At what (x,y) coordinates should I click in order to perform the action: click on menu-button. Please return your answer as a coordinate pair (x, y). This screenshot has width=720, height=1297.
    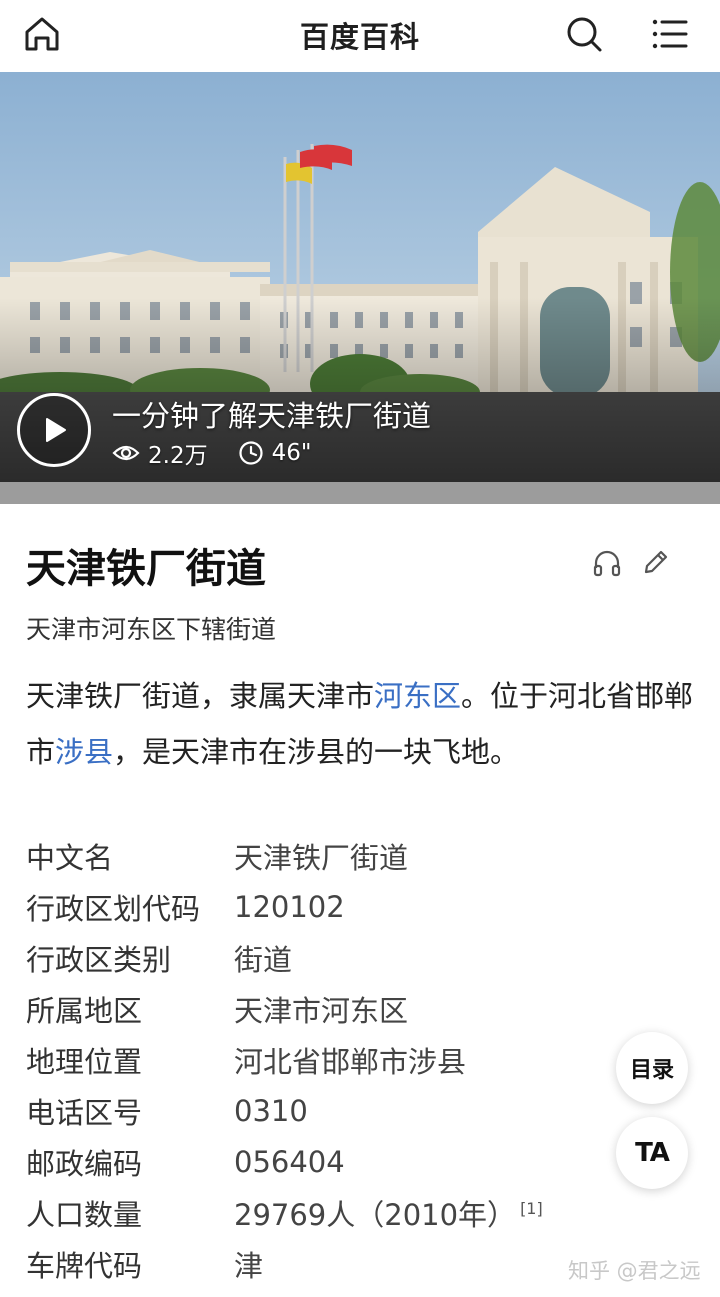
    Looking at the image, I should click on (670, 34).